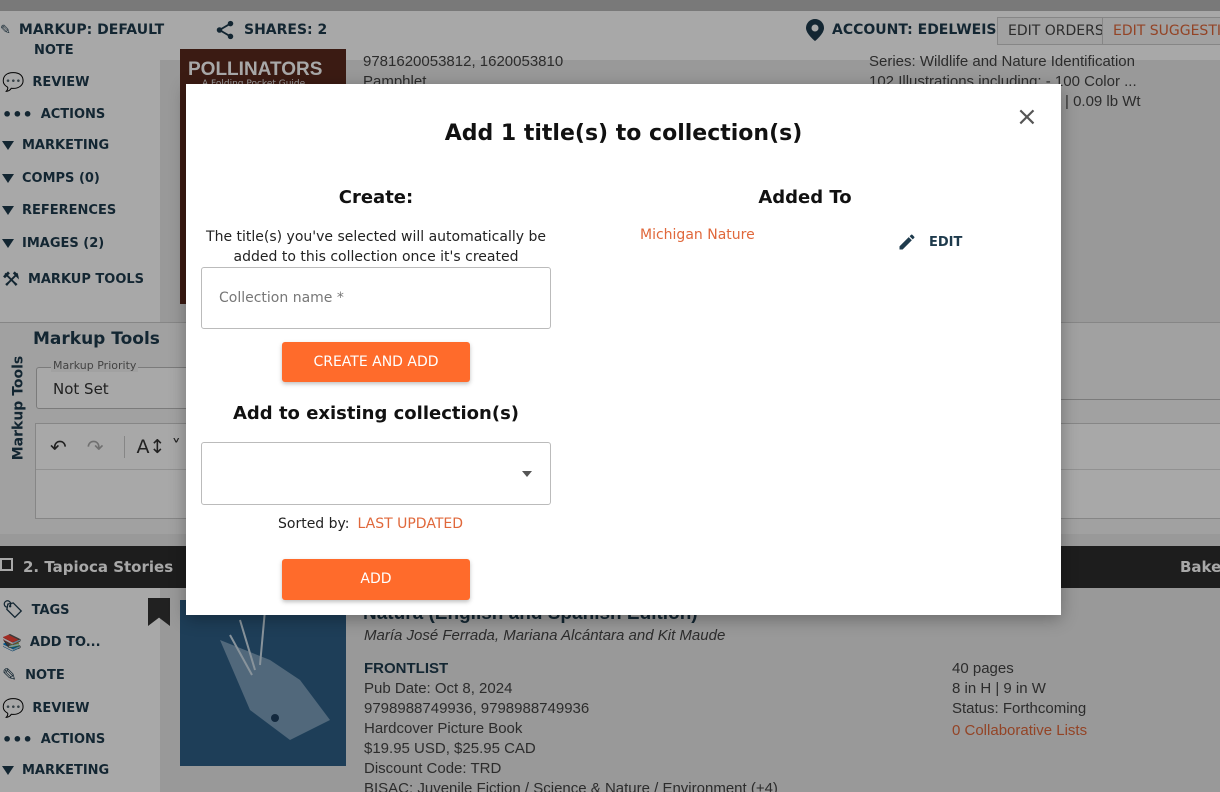 Image resolution: width=1220 pixels, height=792 pixels. Describe the element at coordinates (314, 524) in the screenshot. I see `sorted-by-label: Sorted by:` at that location.